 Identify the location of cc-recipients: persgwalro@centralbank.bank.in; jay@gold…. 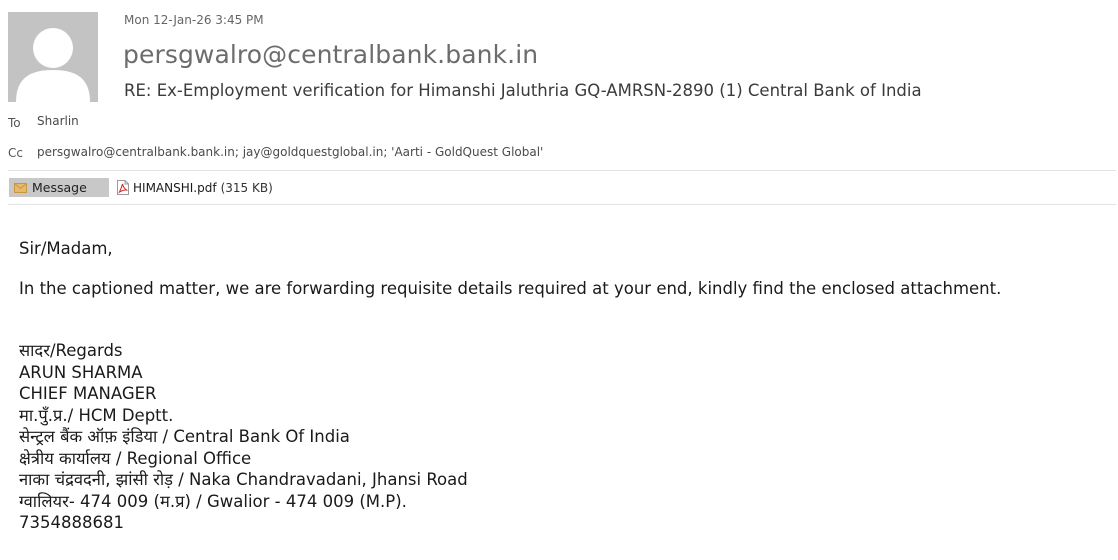
(290, 152).